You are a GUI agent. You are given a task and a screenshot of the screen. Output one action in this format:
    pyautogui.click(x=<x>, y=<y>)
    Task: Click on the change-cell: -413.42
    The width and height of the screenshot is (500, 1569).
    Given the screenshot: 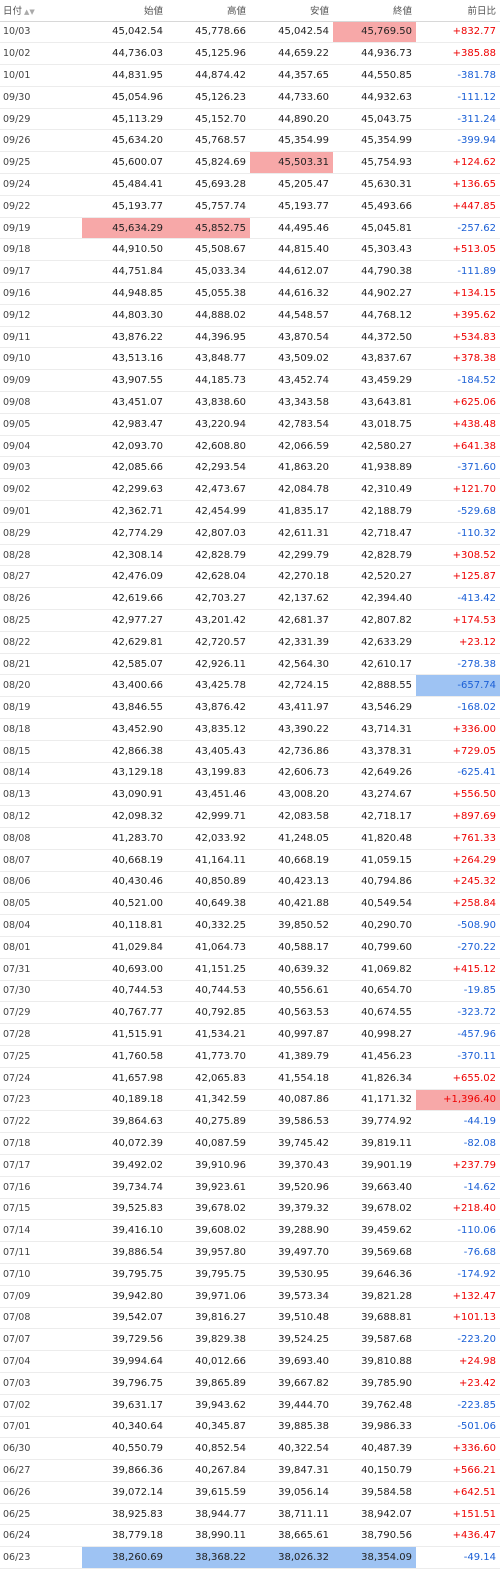 What is the action you would take?
    pyautogui.click(x=476, y=599)
    